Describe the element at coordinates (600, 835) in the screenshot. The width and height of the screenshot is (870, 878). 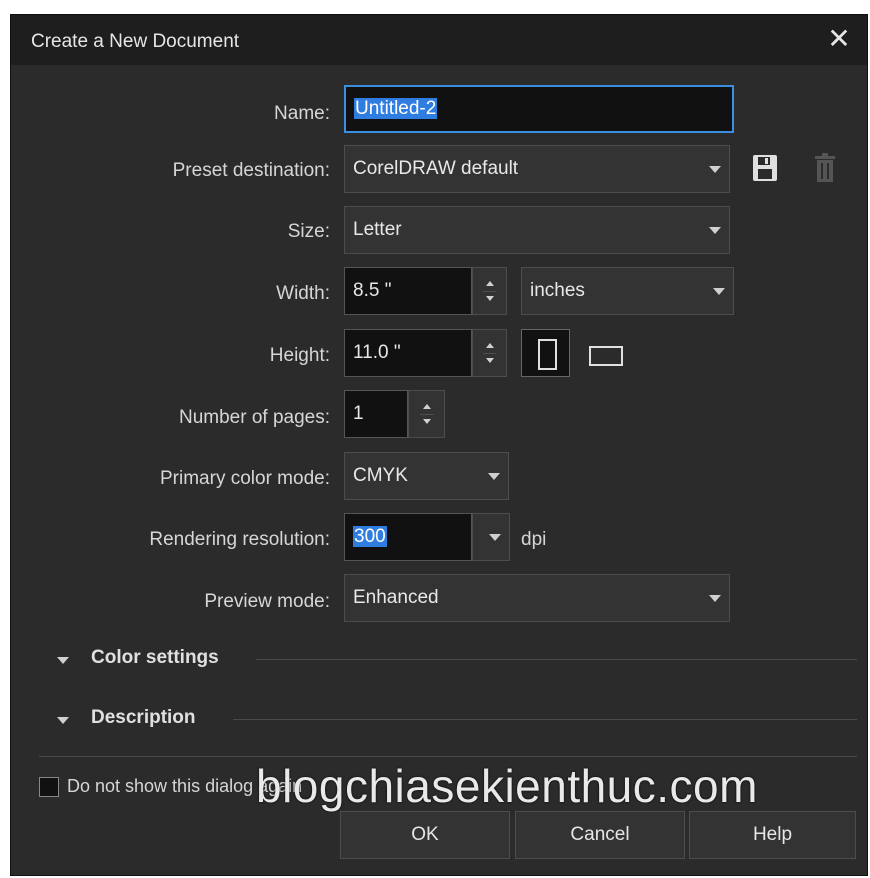
I see `cancel-button: Cancel` at that location.